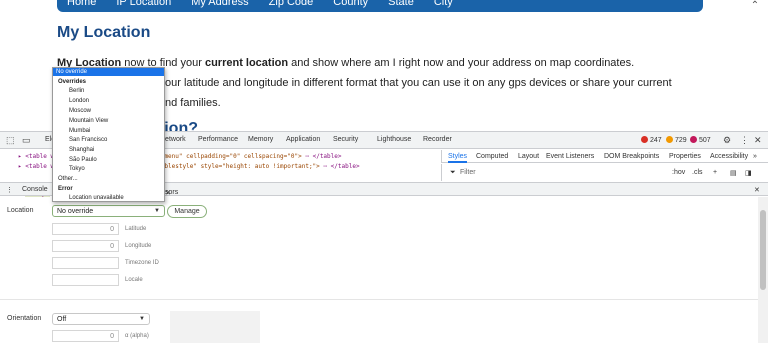 This screenshot has height=343, width=768. Describe the element at coordinates (26, 140) in the screenshot. I see `device-toolbar-icon: ▭` at that location.